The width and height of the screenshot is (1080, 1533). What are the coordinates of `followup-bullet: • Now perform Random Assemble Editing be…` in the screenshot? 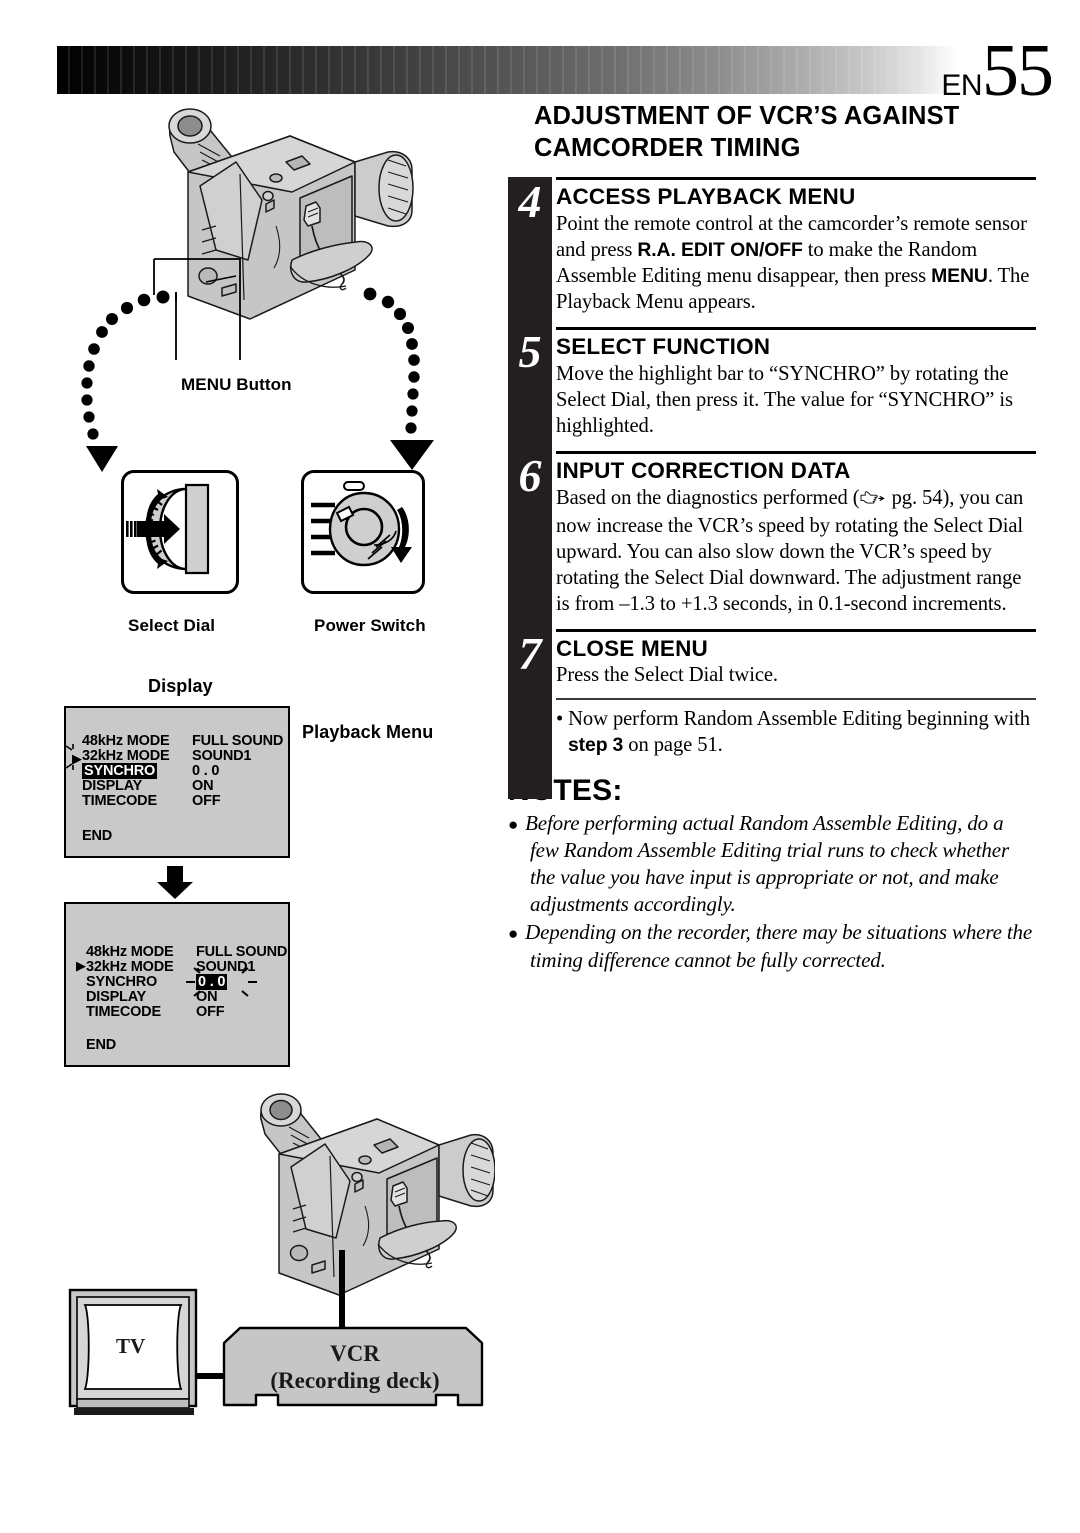 It's located at (796, 732).